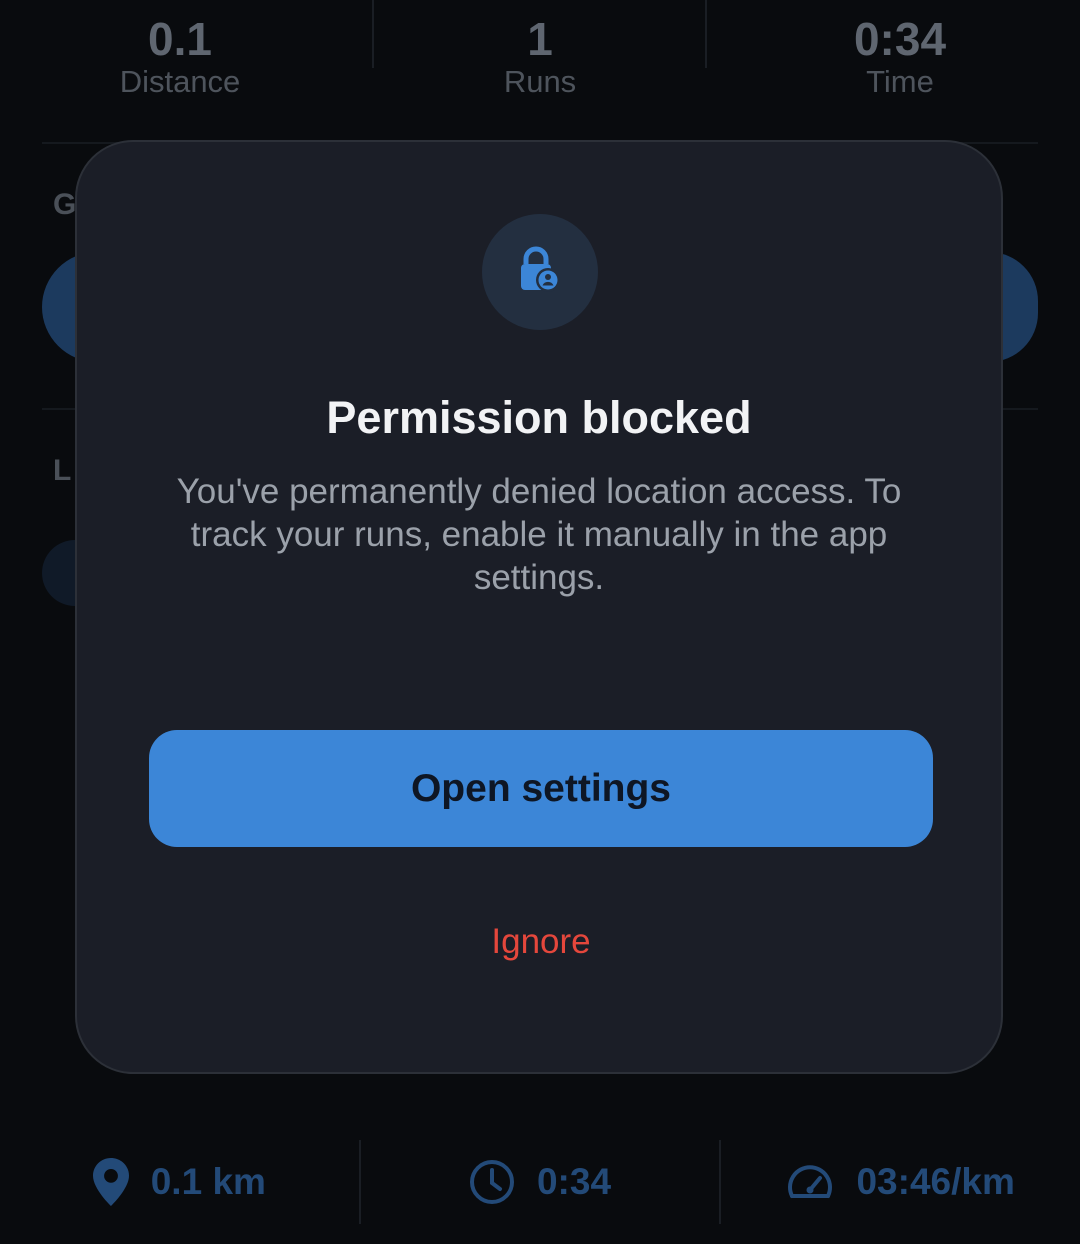 This screenshot has height=1244, width=1080. I want to click on summary-time: 0:34, so click(540, 1182).